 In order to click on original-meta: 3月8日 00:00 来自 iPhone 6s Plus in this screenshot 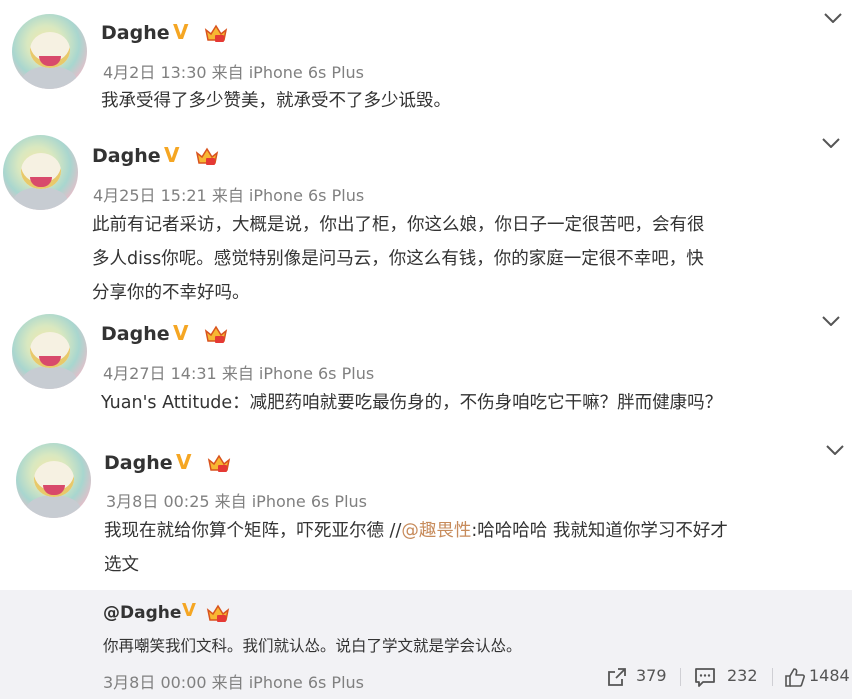, I will do `click(233, 682)`.